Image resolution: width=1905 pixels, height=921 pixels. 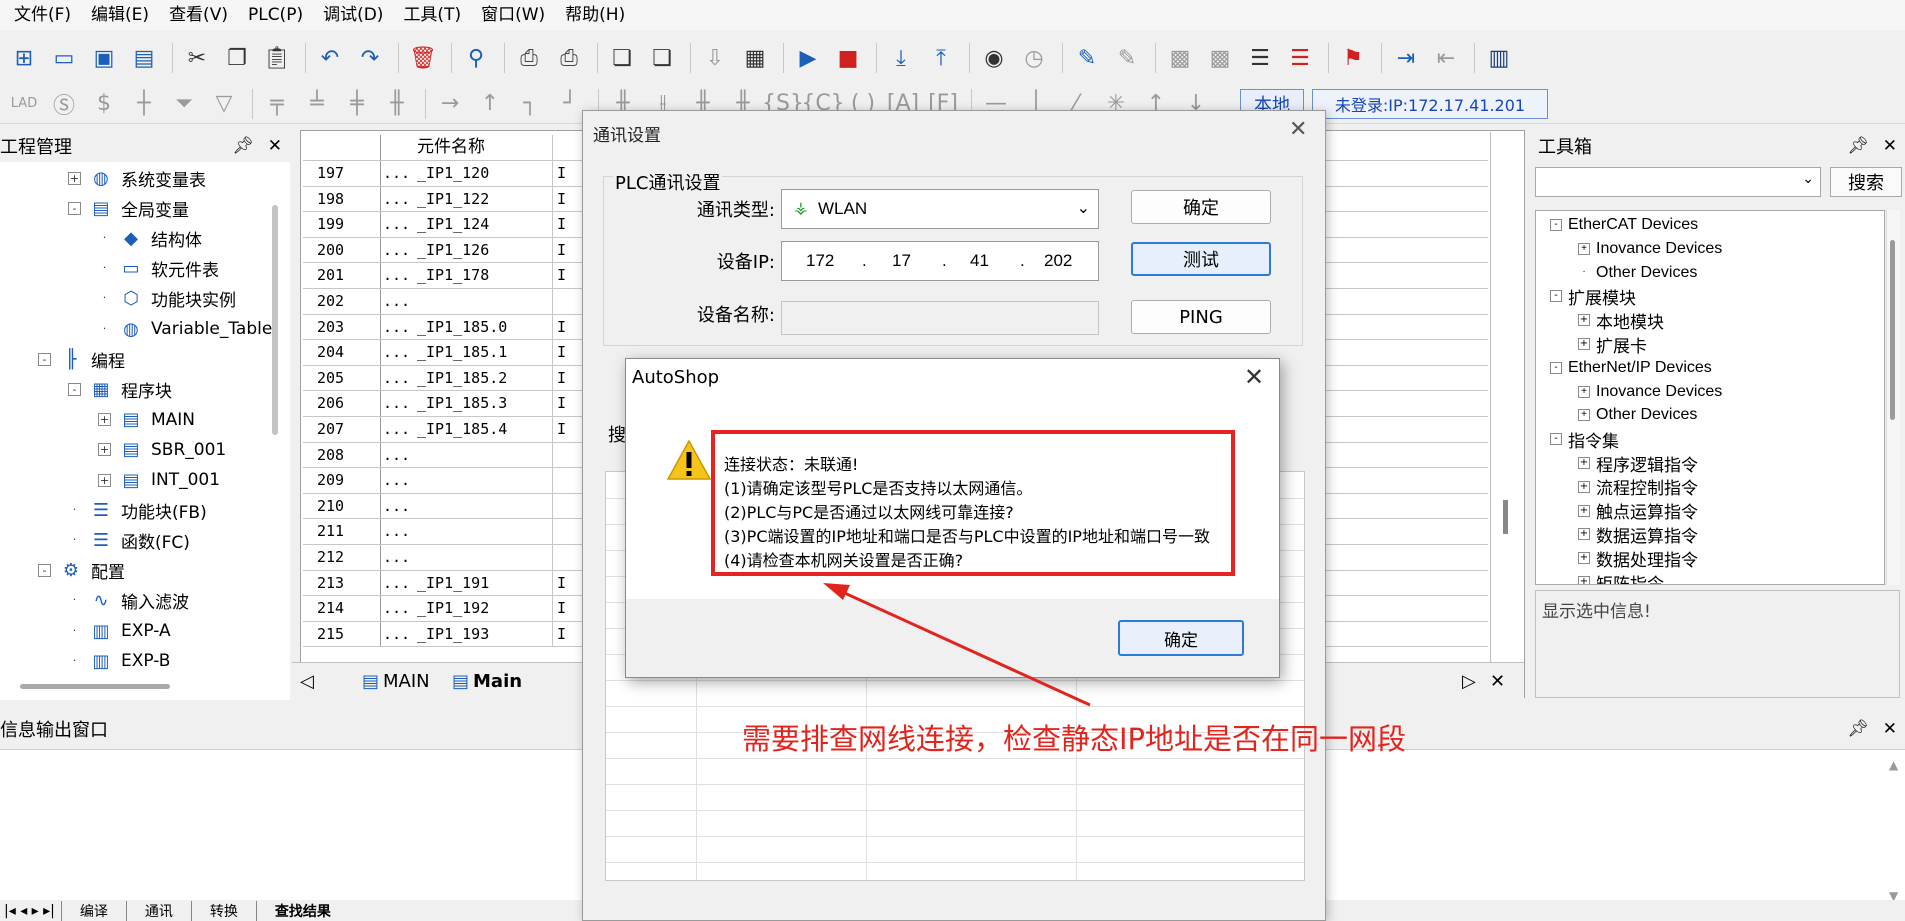 I want to click on row-number: 211, so click(x=342, y=531).